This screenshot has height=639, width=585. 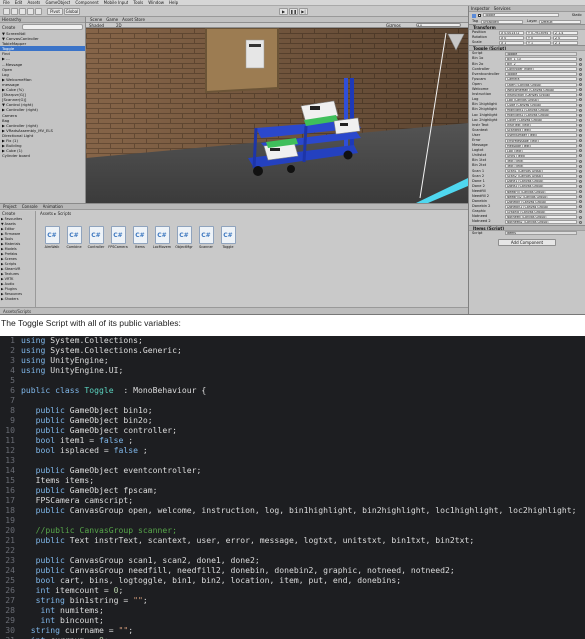 What do you see at coordinates (140, 240) in the screenshot?
I see `script-asset: C# Items` at bounding box center [140, 240].